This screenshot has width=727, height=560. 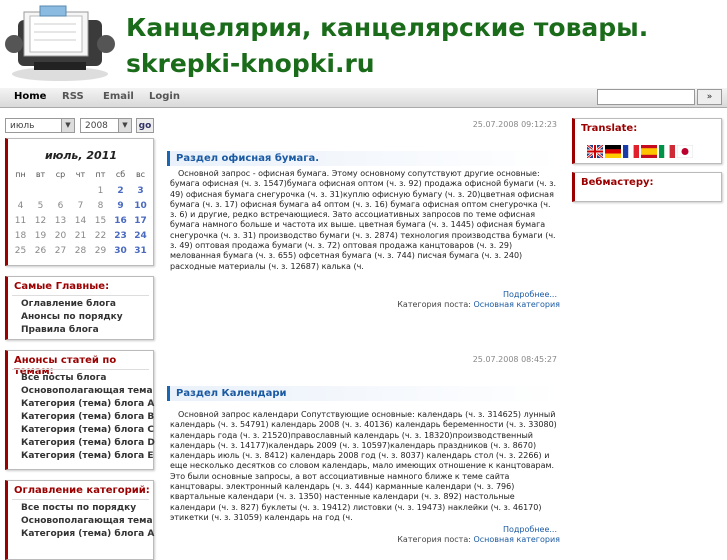 What do you see at coordinates (81, 155) in the screenshot?
I see `calendar-title: июль, 2011` at bounding box center [81, 155].